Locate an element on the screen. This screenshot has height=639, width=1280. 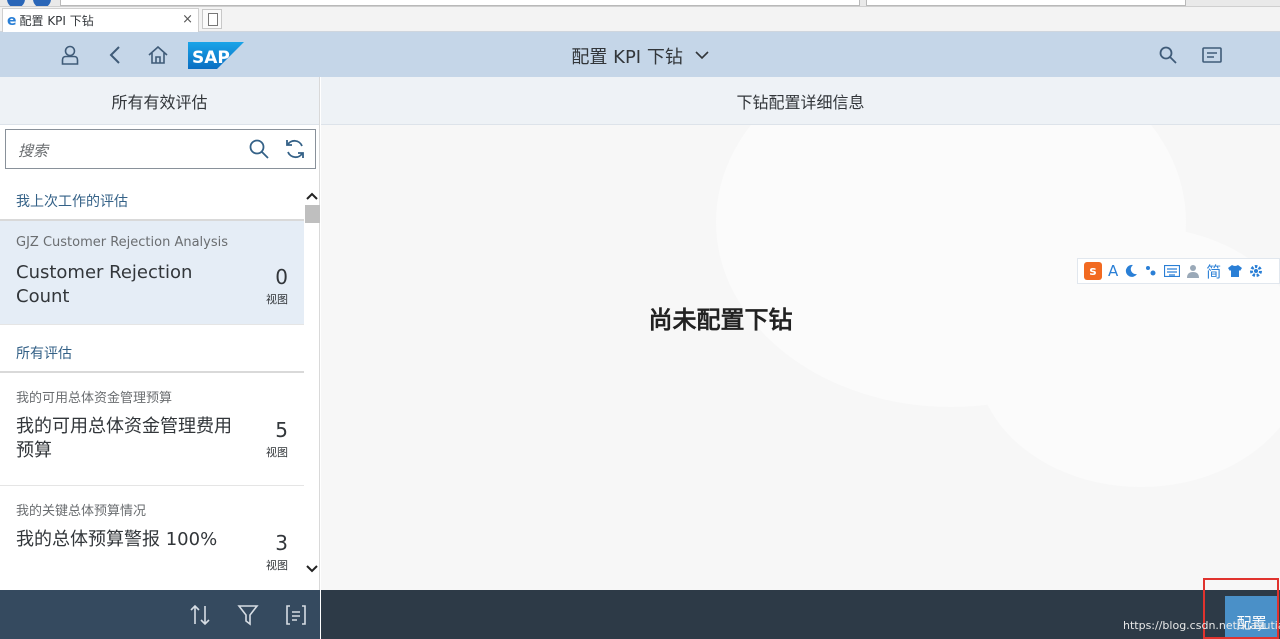
list-item: 我的关键总体预算情况 我的总体预算警报 100% 3 视图 is located at coordinates (152, 538).